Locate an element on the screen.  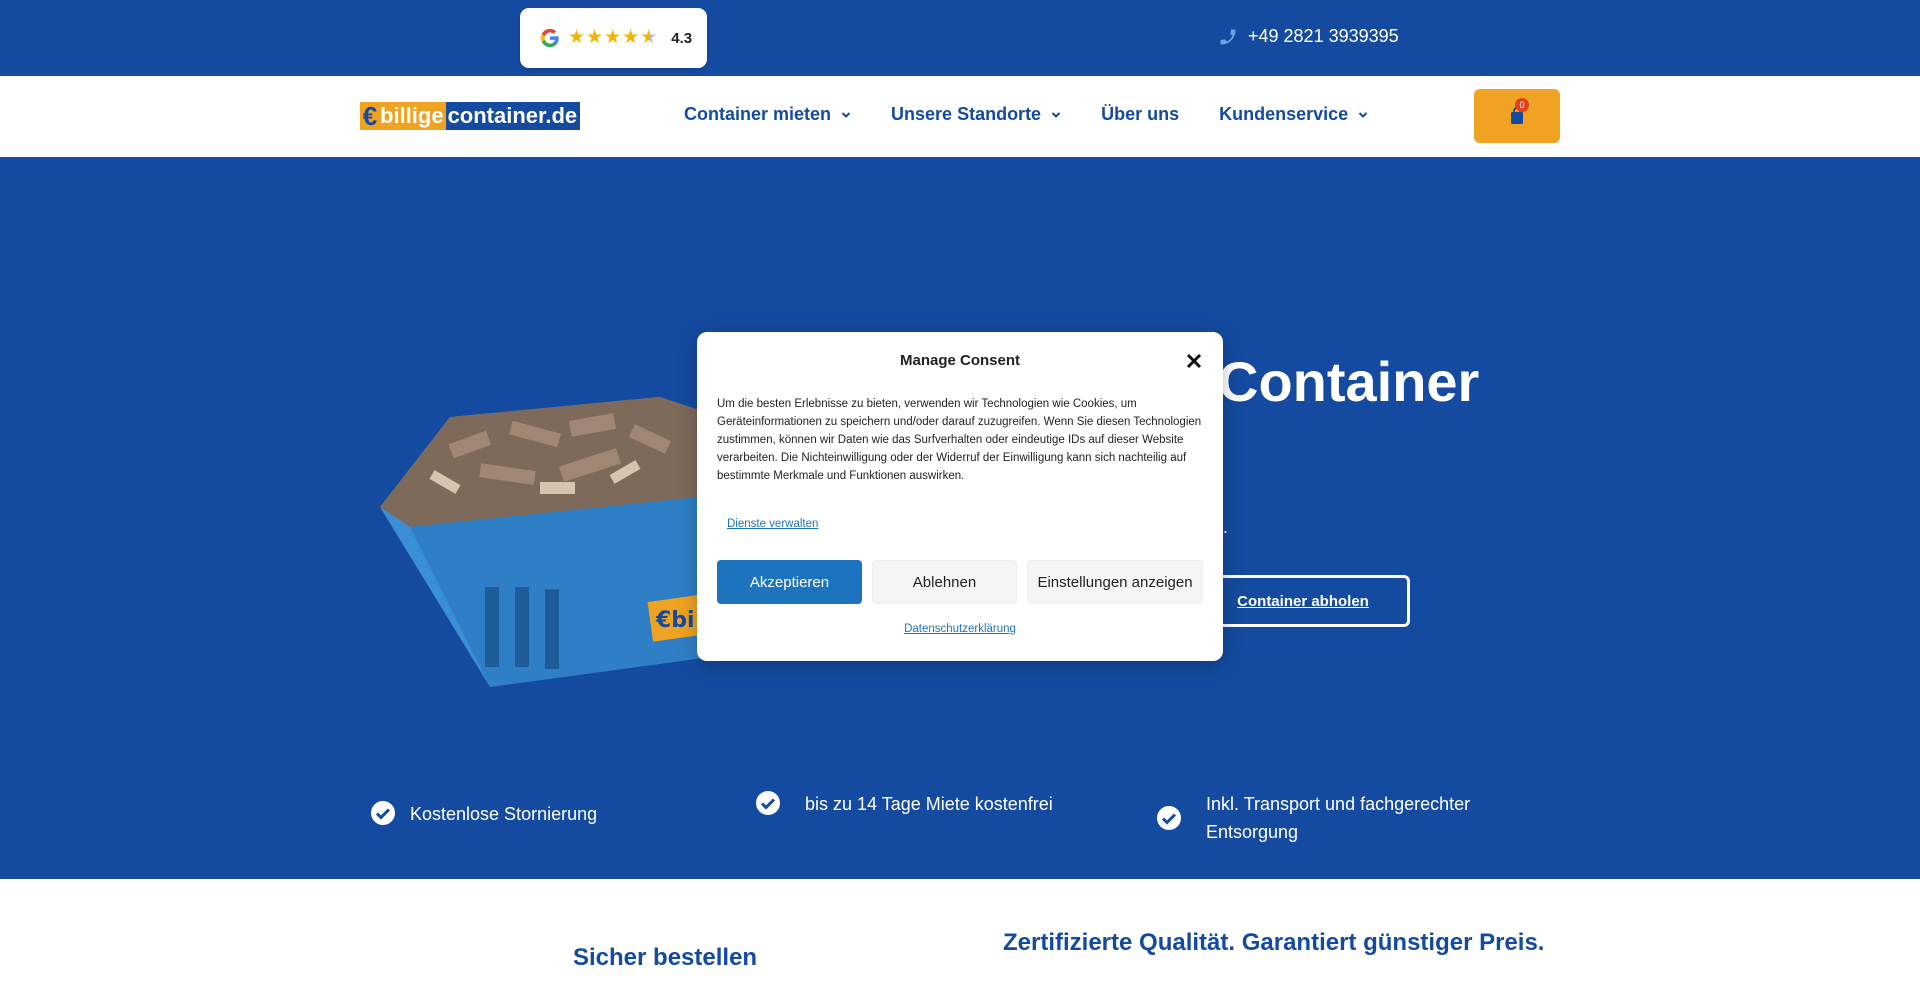
nav-item-container-mieten: Container mieten is located at coordinates (767, 114).